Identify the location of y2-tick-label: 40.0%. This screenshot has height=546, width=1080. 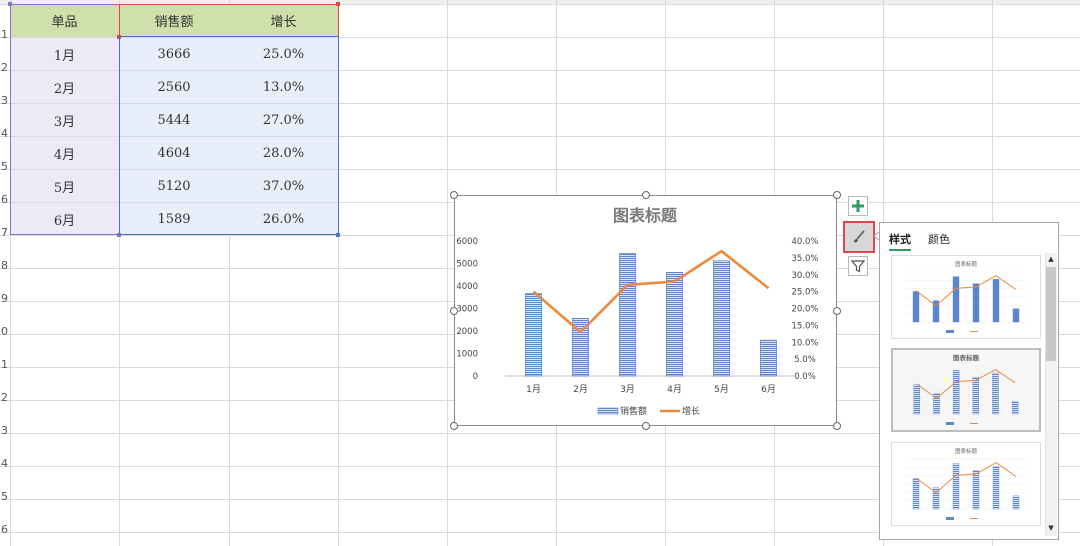
(804, 242).